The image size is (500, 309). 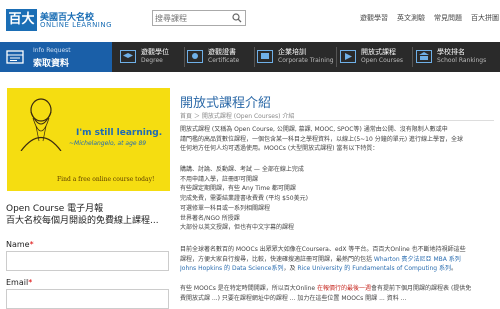 I want to click on wharton-mba-link: Wharton 賓夕法尼亞 MBA 系列, so click(x=417, y=259).